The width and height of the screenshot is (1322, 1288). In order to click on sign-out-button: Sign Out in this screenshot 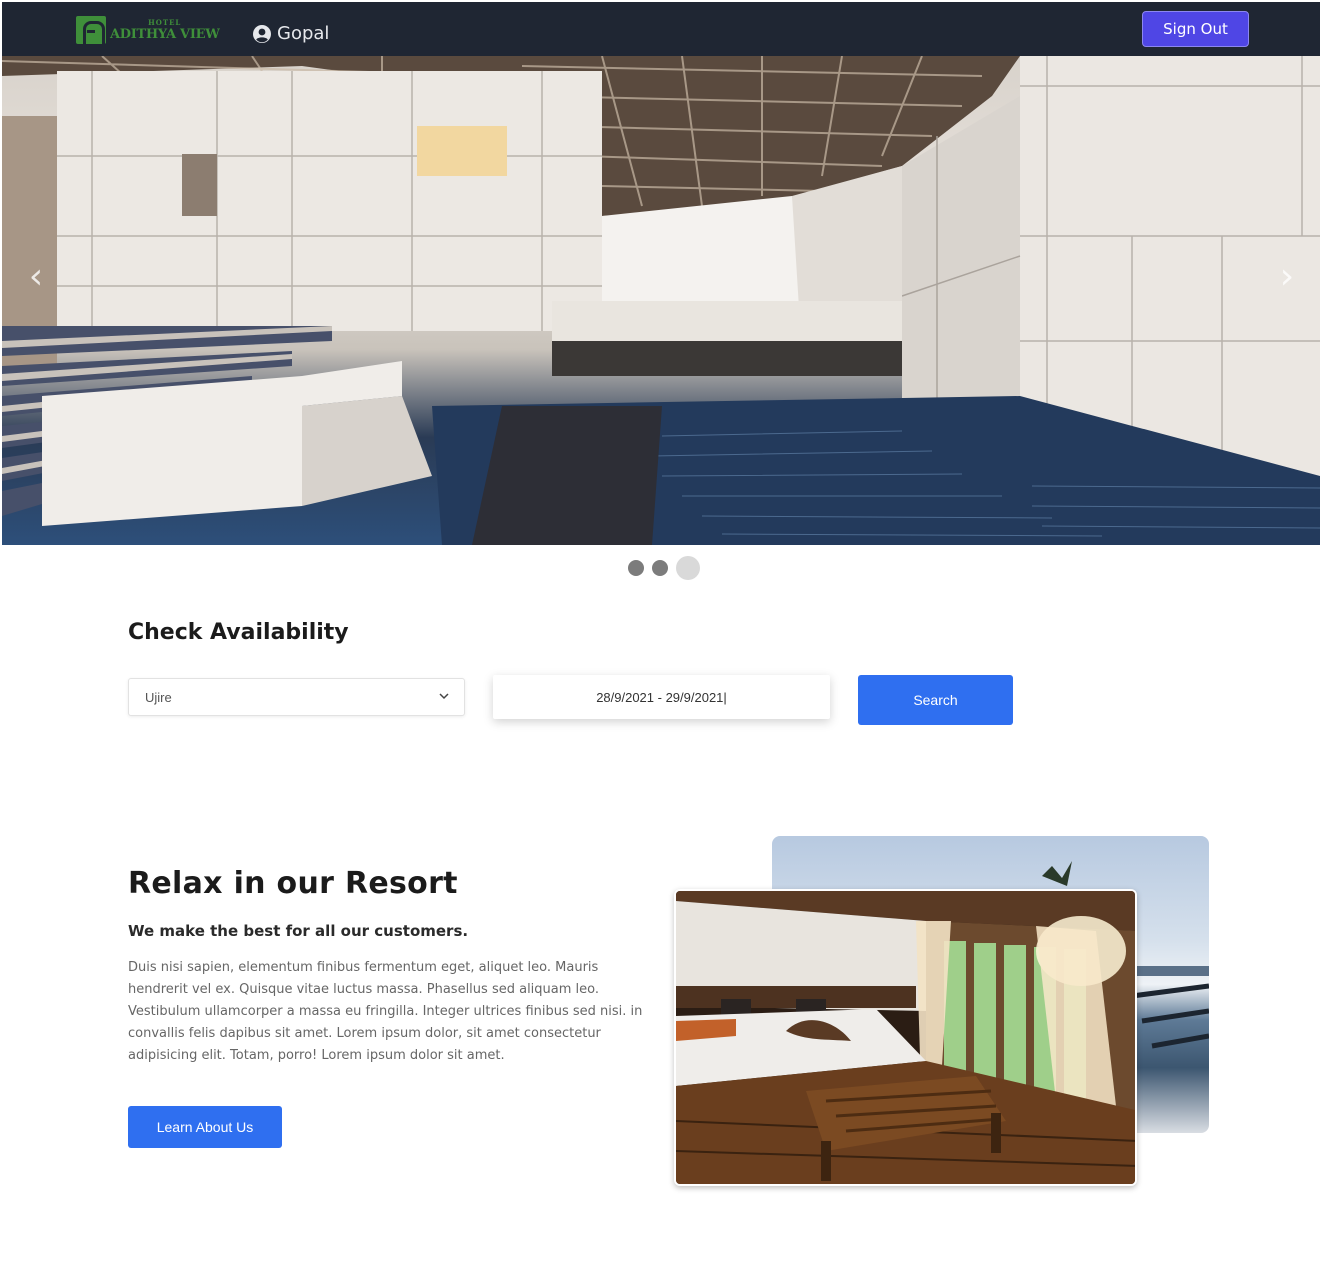, I will do `click(1195, 29)`.